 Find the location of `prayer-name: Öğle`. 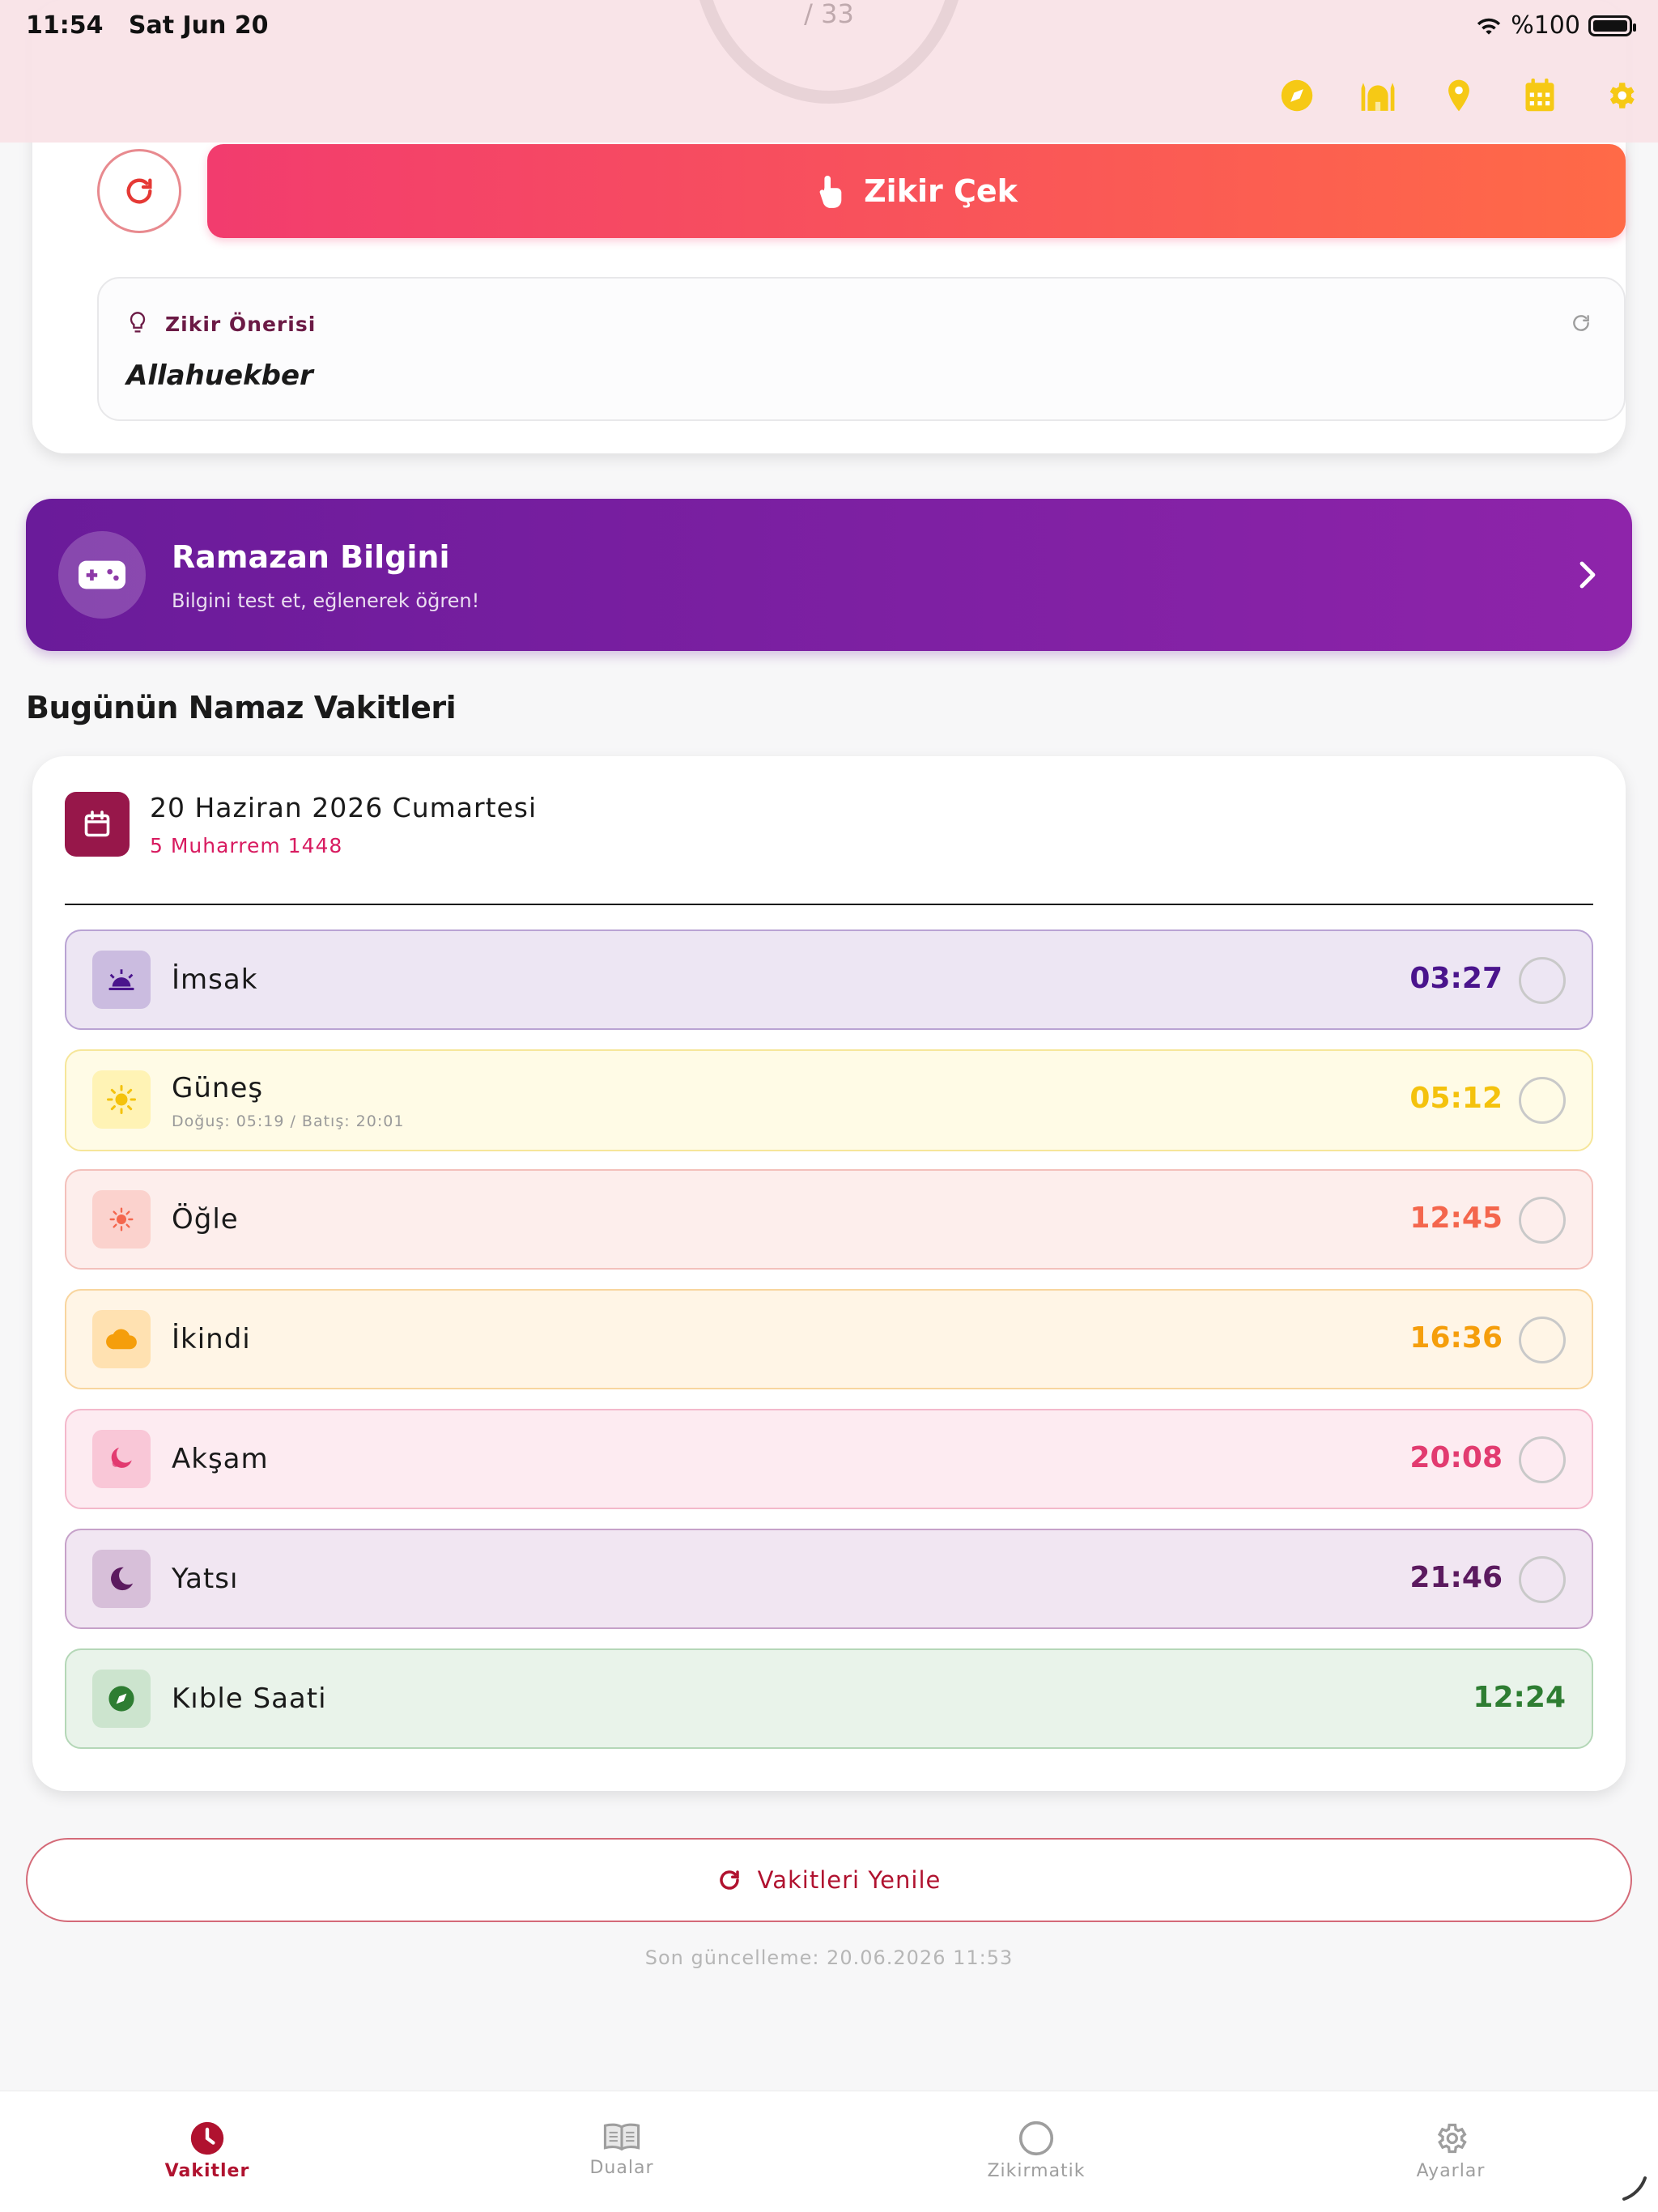

prayer-name: Öğle is located at coordinates (205, 1220).